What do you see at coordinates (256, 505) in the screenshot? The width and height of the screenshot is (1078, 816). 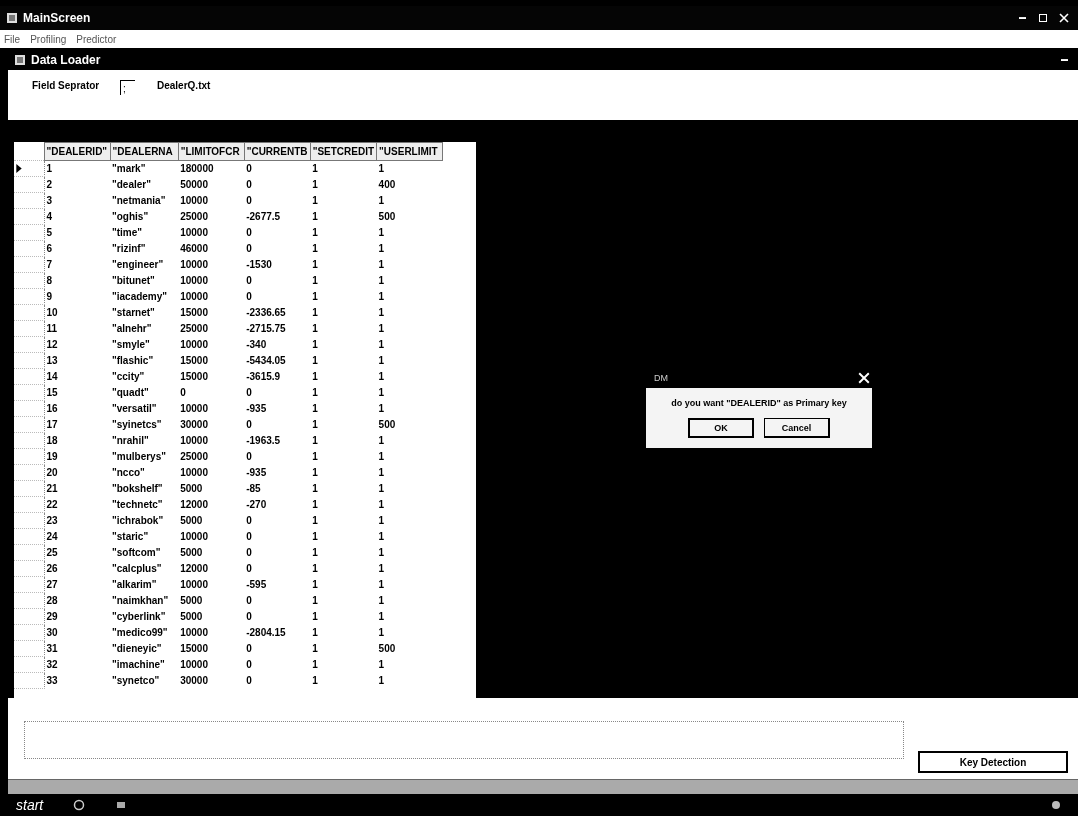 I see `table-cell-text: -270` at bounding box center [256, 505].